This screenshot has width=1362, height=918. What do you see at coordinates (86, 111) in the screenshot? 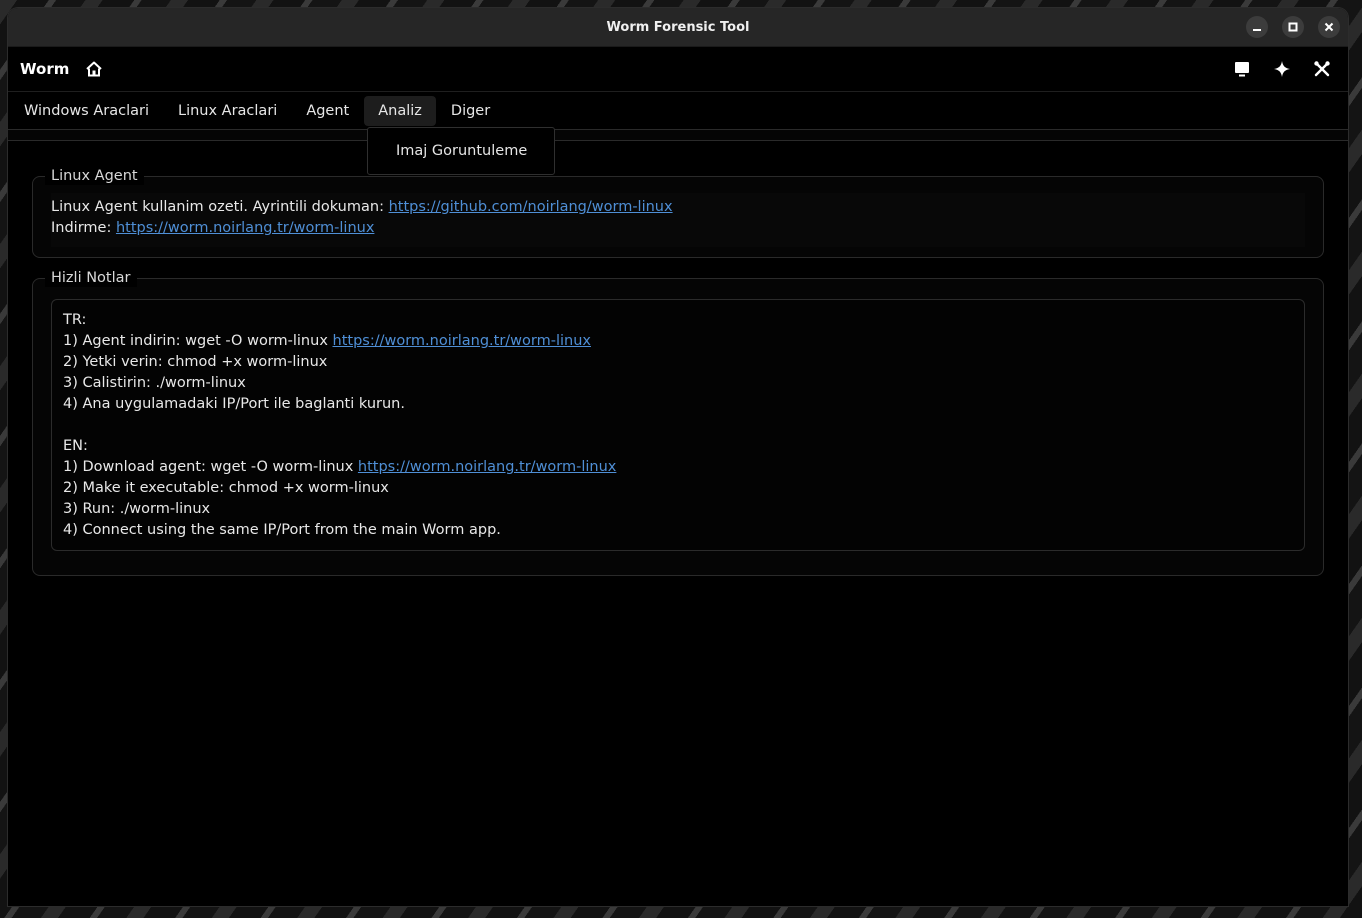
I see `menu-windows-araclari: Windows Araclari` at bounding box center [86, 111].